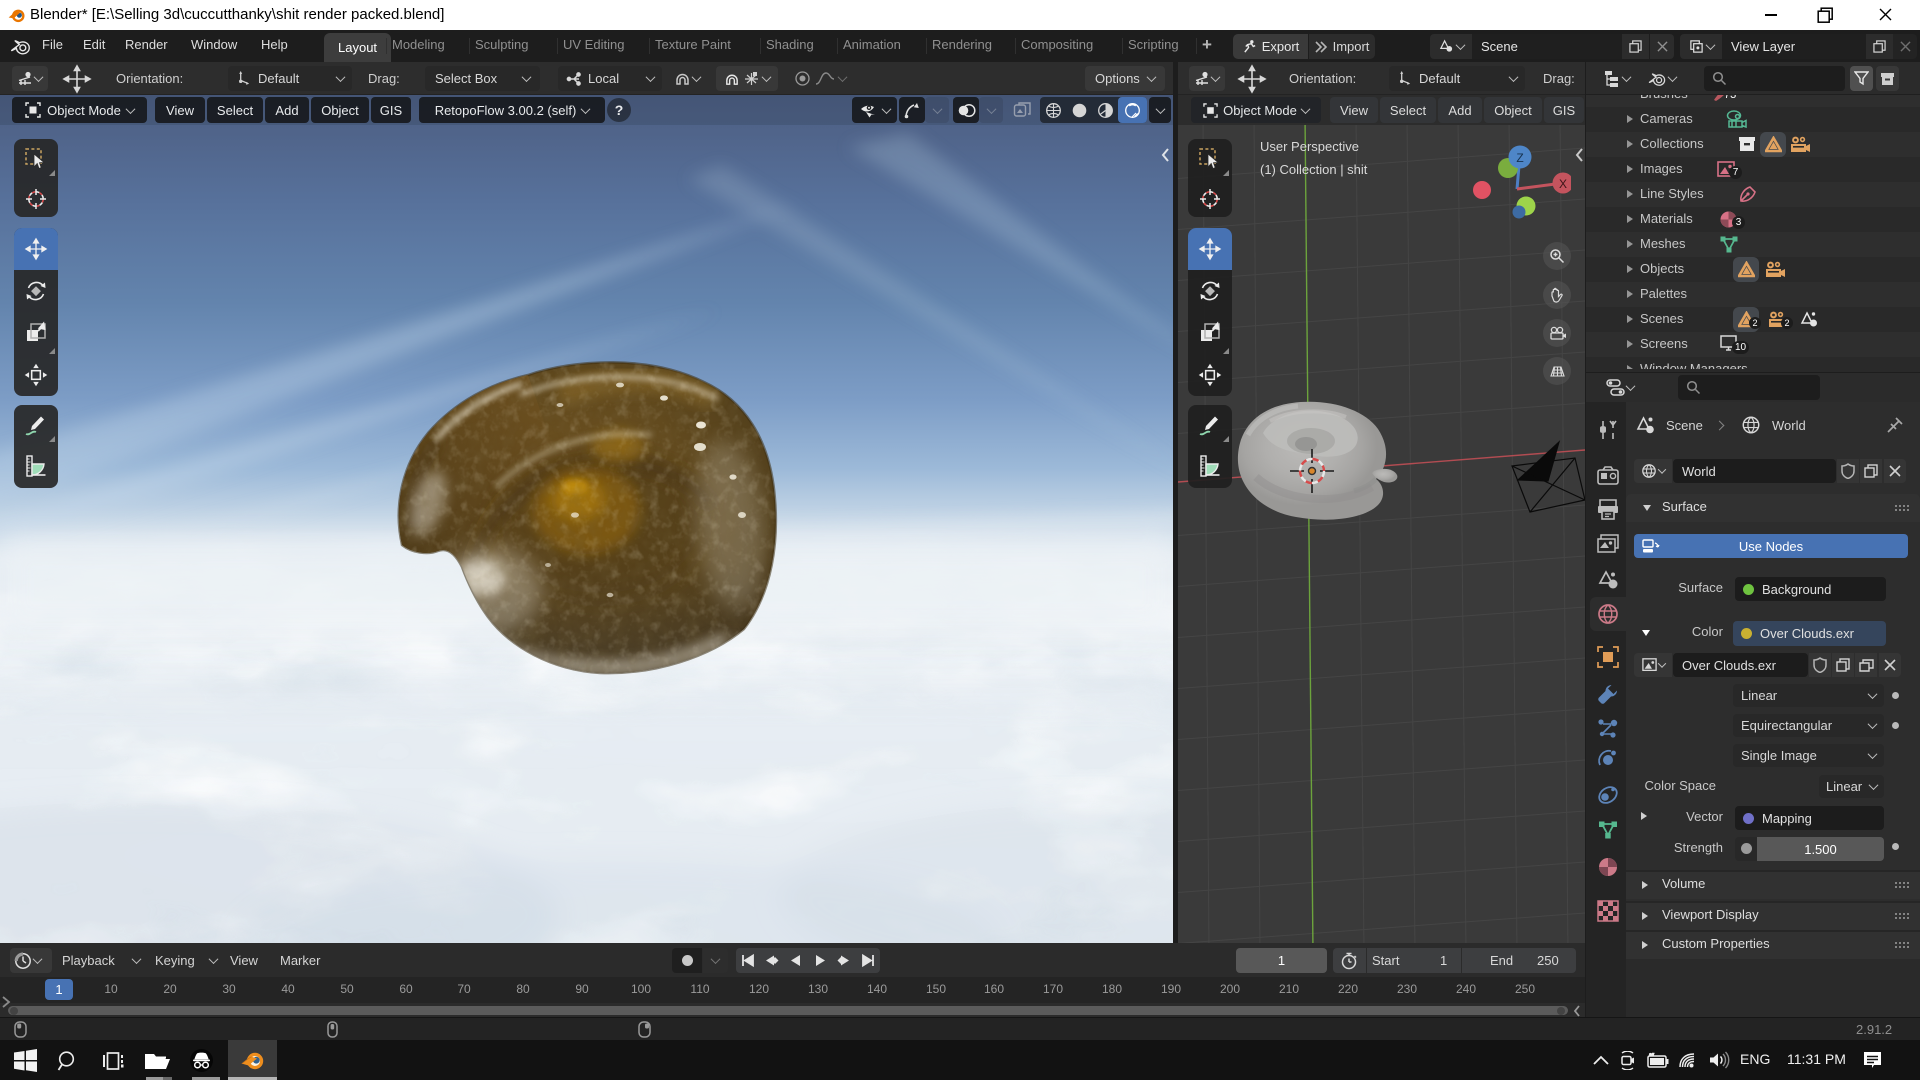  Describe the element at coordinates (1519, 158) in the screenshot. I see `svg-text: Z` at that location.